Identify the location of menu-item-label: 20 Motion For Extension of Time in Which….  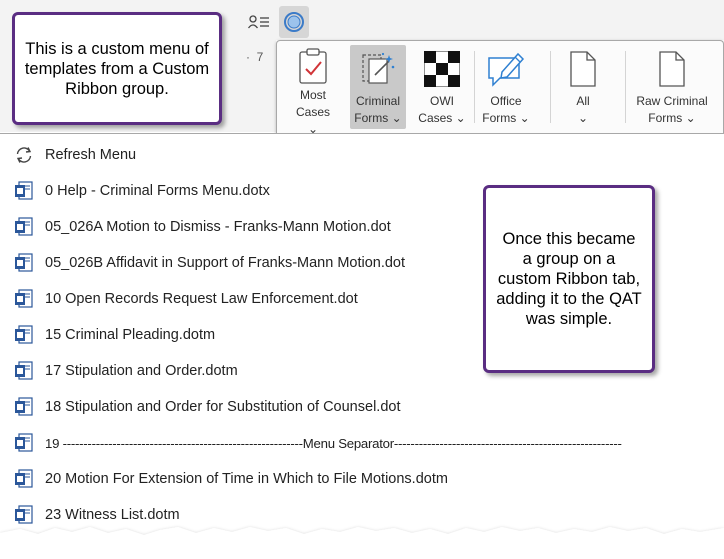
(246, 479).